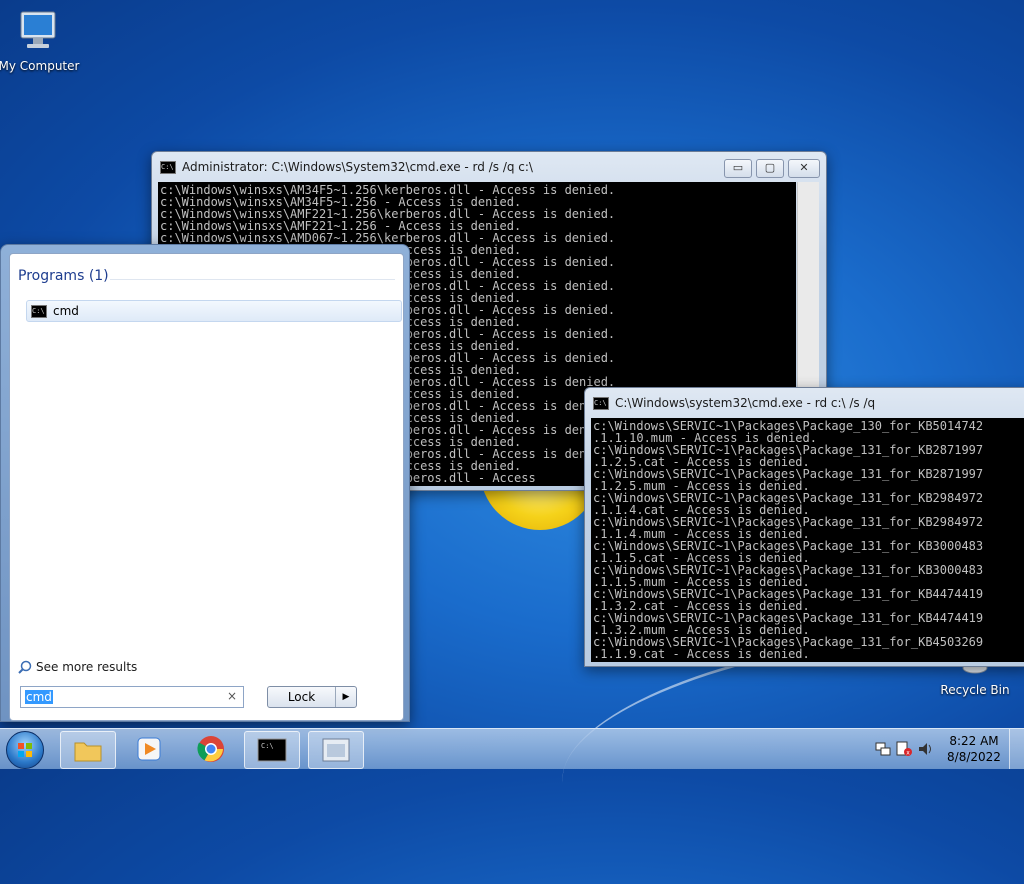  I want to click on my-computer-icon: My Computer, so click(42, 40).